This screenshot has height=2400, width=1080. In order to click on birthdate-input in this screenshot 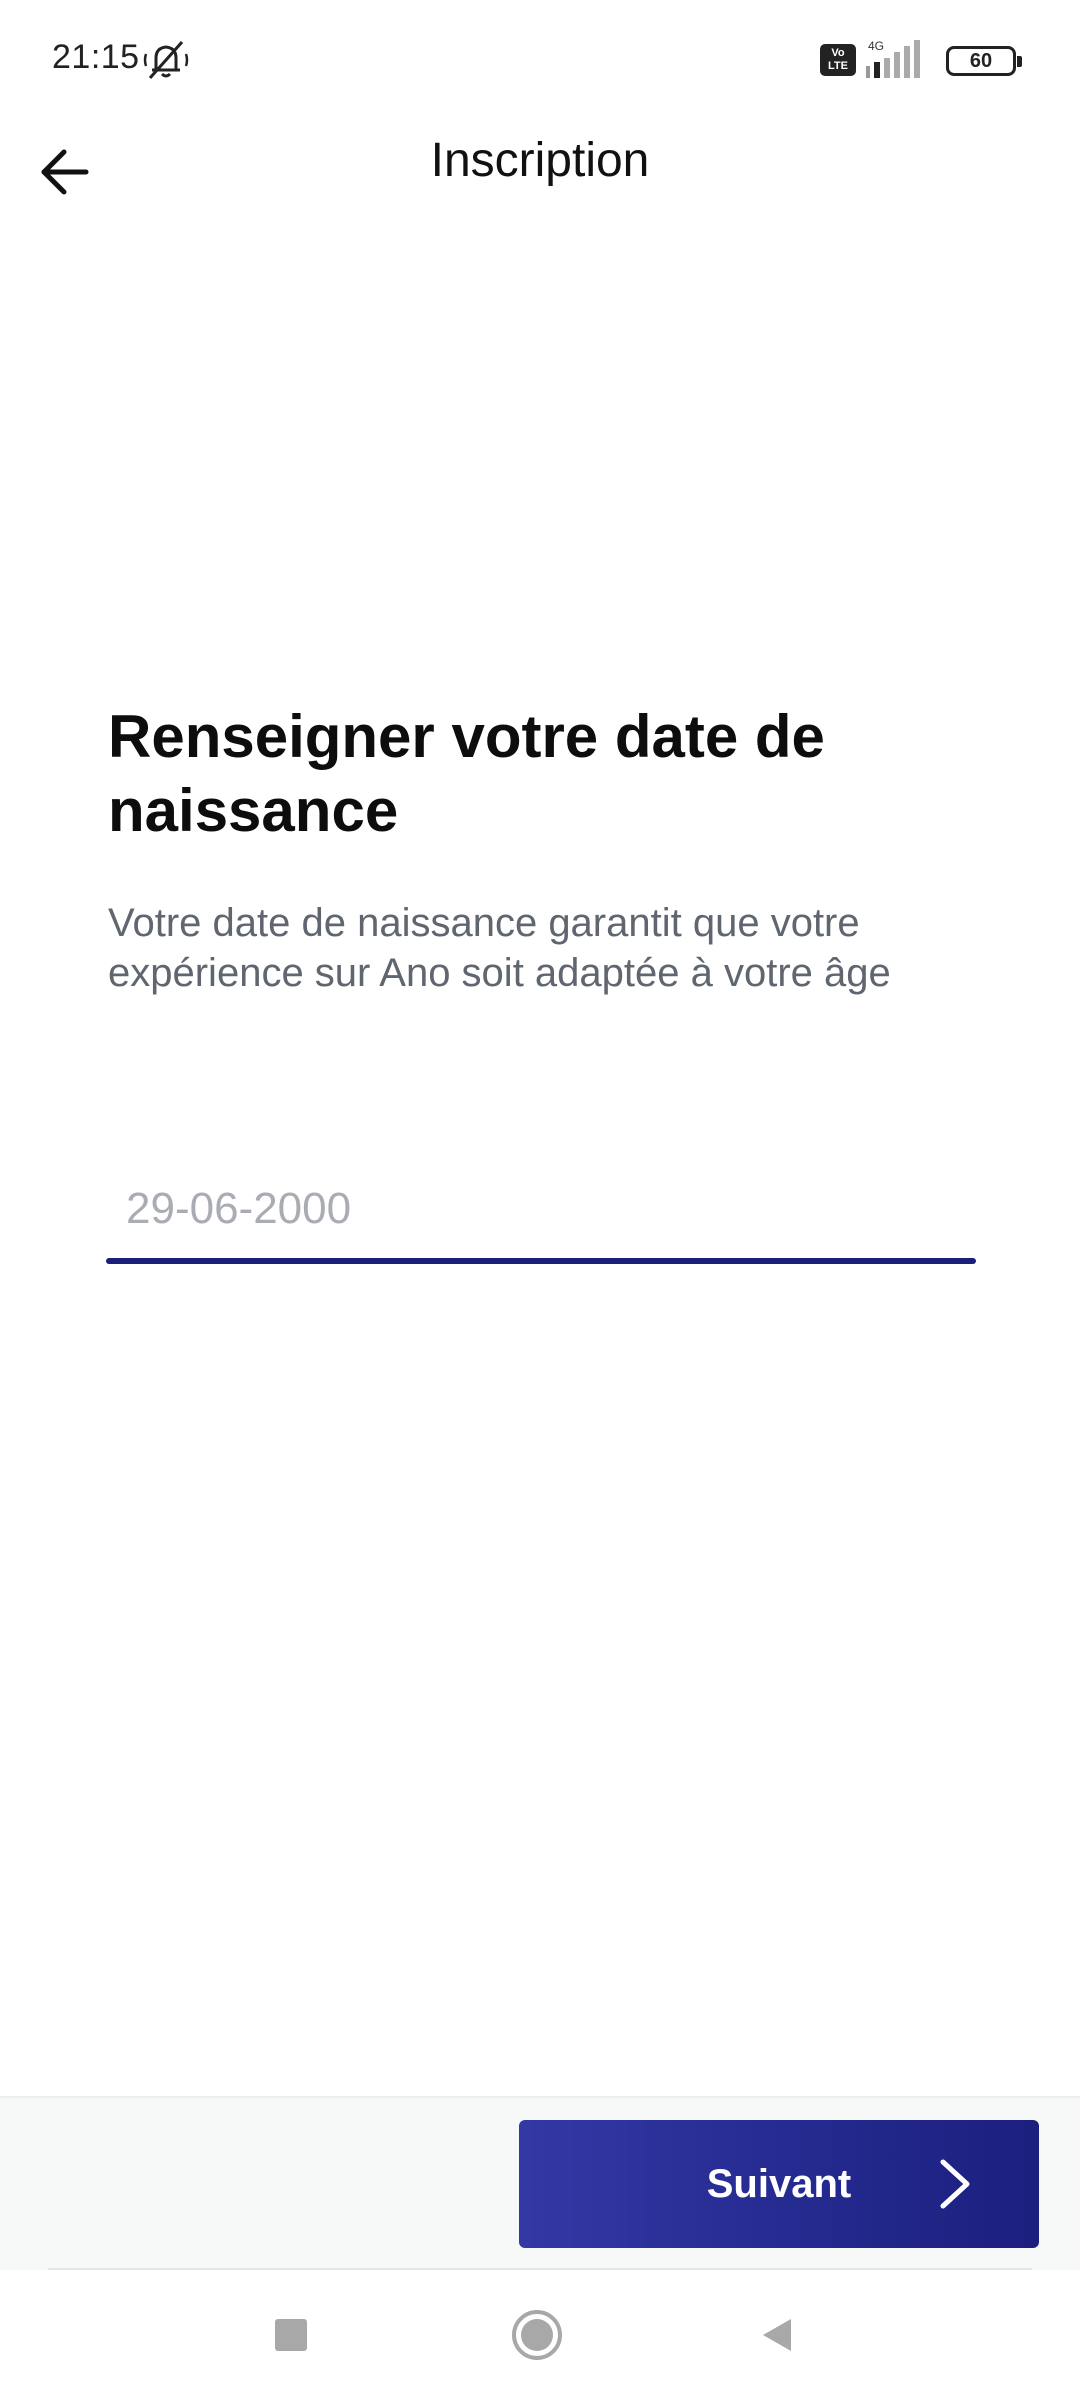, I will do `click(541, 1209)`.